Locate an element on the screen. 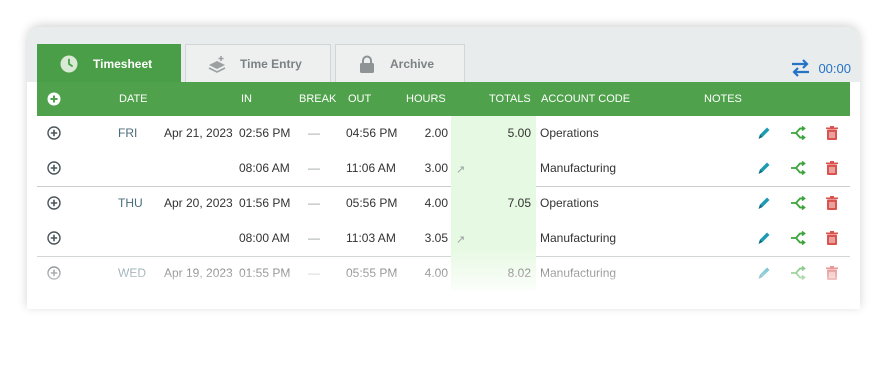  row-out-time: 05:55 PM is located at coordinates (371, 273).